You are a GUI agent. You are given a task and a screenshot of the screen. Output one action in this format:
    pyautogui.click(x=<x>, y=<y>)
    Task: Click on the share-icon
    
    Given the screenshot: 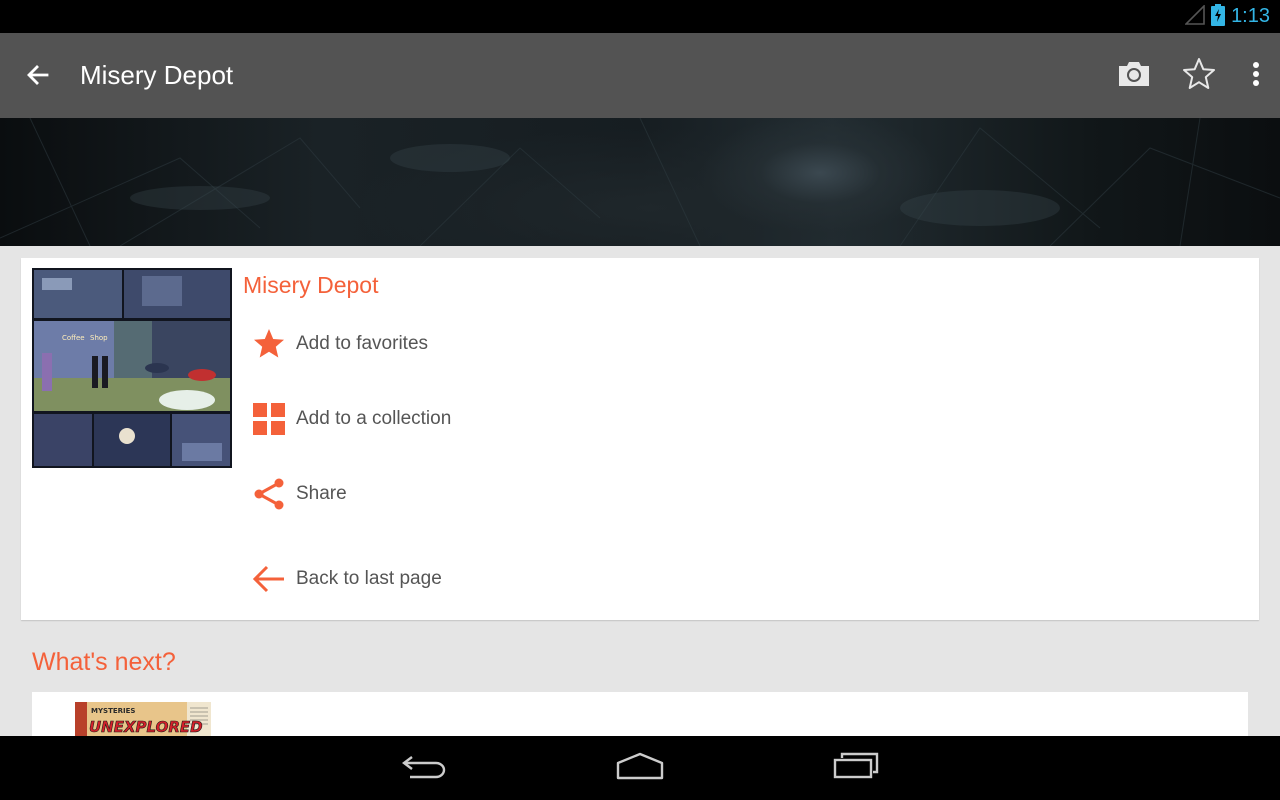 What is the action you would take?
    pyautogui.click(x=269, y=494)
    